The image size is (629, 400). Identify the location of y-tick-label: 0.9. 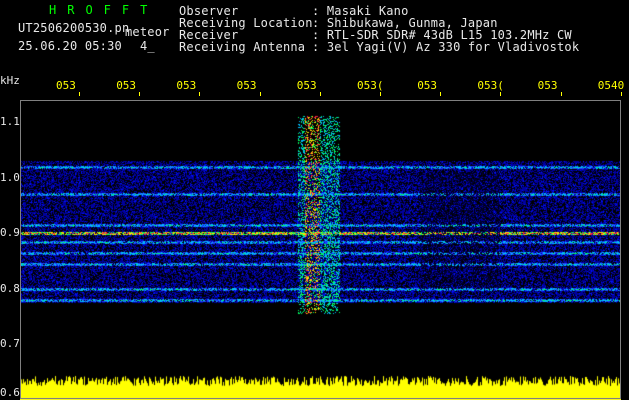
(10, 233).